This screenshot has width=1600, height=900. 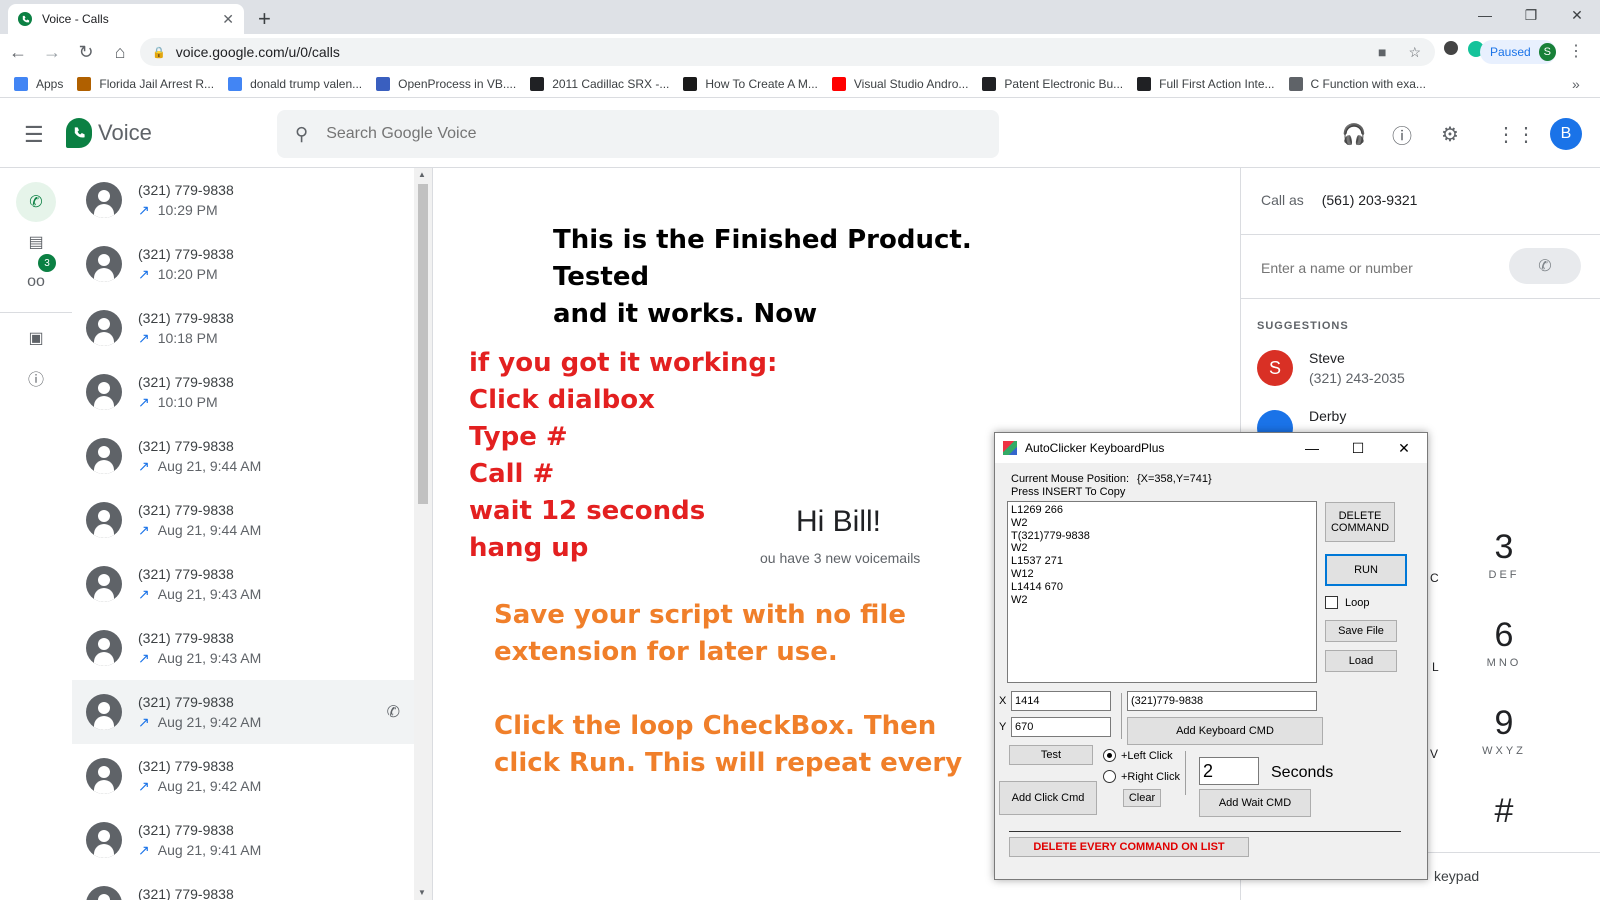 I want to click on scroll-thumb, so click(x=423, y=344).